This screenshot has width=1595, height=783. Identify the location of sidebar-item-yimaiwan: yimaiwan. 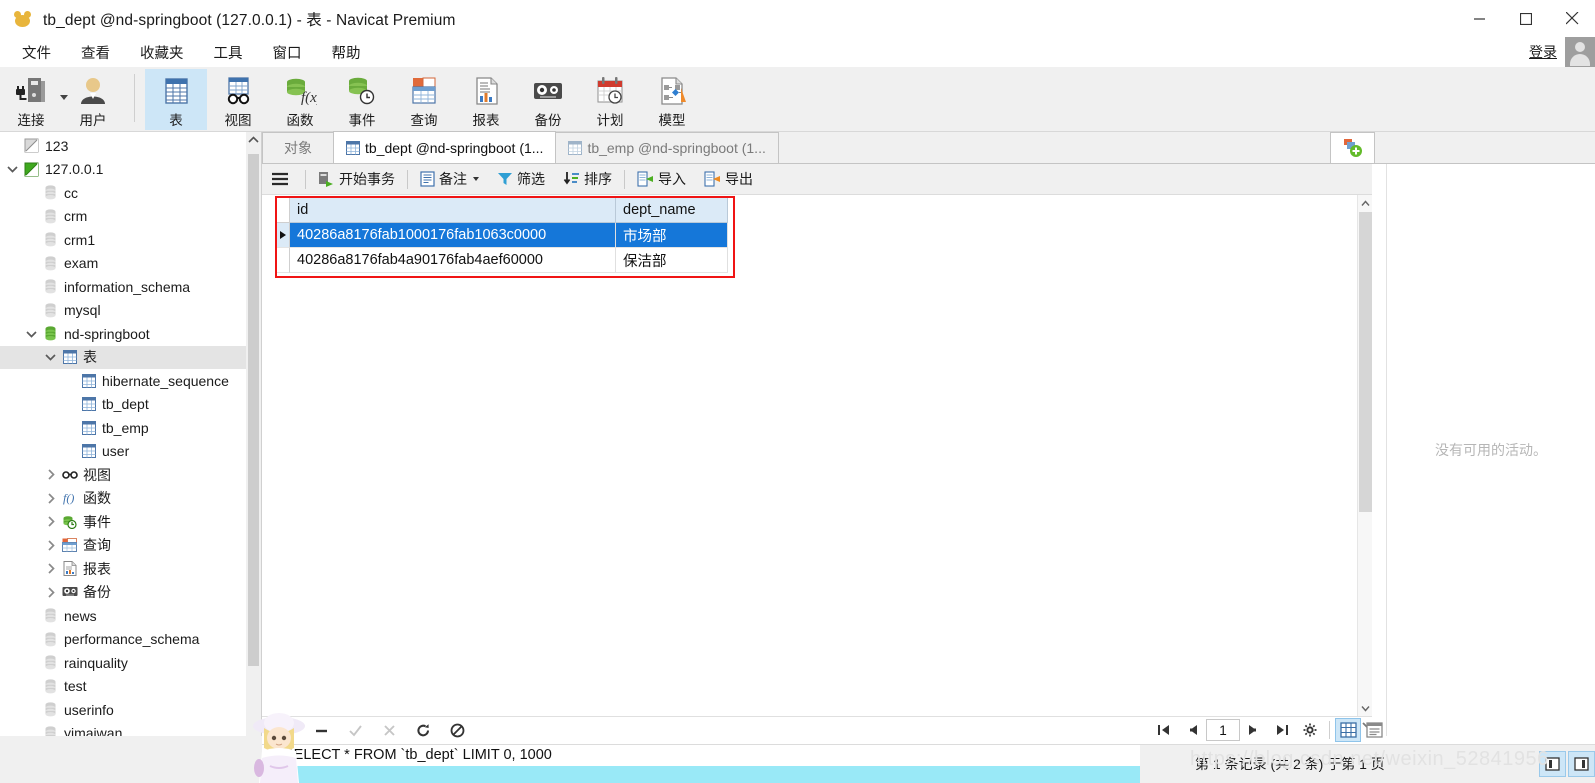
(130, 729).